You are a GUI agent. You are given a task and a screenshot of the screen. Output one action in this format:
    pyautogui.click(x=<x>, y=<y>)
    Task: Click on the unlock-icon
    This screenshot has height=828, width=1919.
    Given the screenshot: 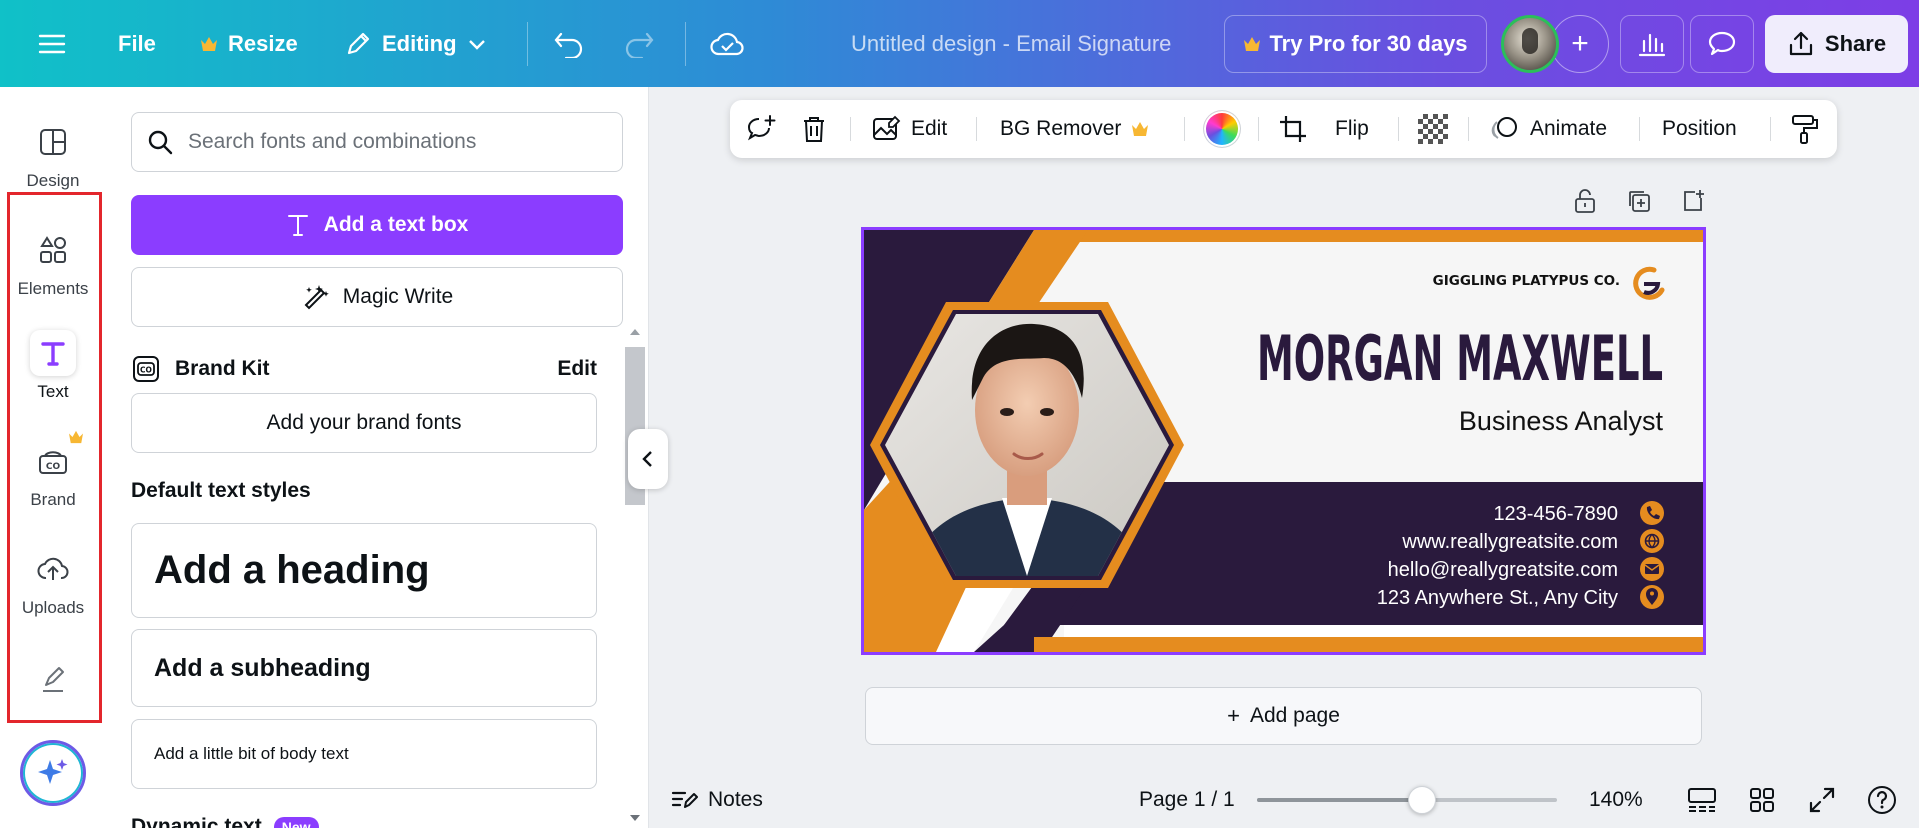 What is the action you would take?
    pyautogui.click(x=1585, y=201)
    